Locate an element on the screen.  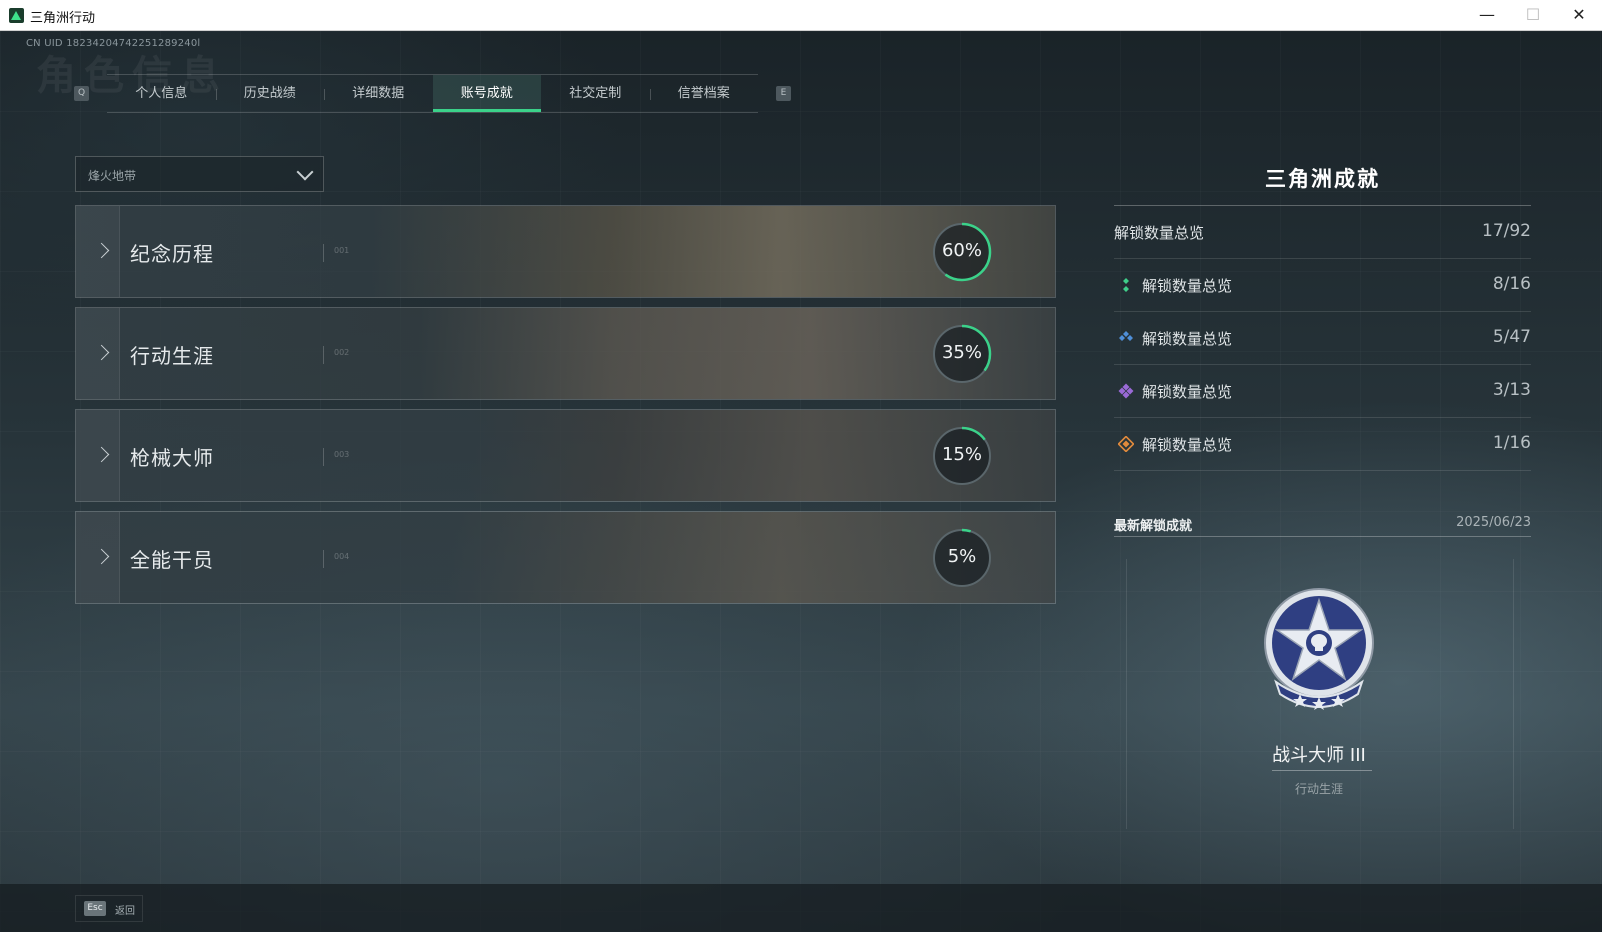
stat-row-blue-tier: 解锁数量总览 5/47 is located at coordinates (1322, 338).